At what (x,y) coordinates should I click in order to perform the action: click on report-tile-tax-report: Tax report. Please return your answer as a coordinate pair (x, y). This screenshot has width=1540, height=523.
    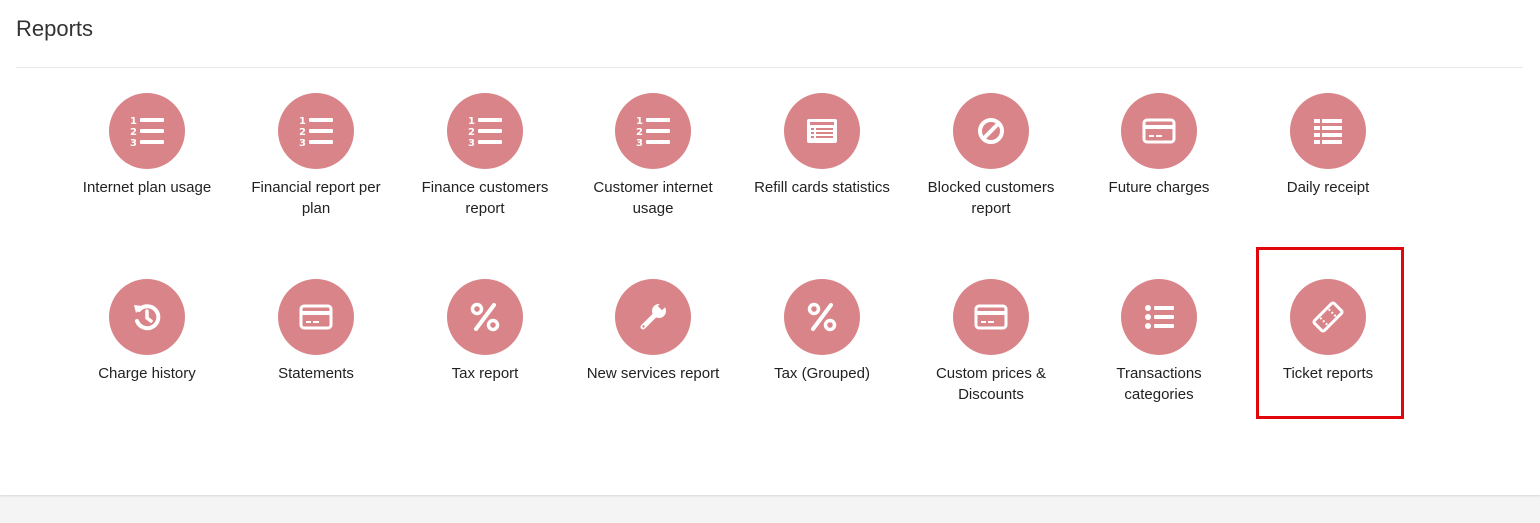
    Looking at the image, I should click on (485, 331).